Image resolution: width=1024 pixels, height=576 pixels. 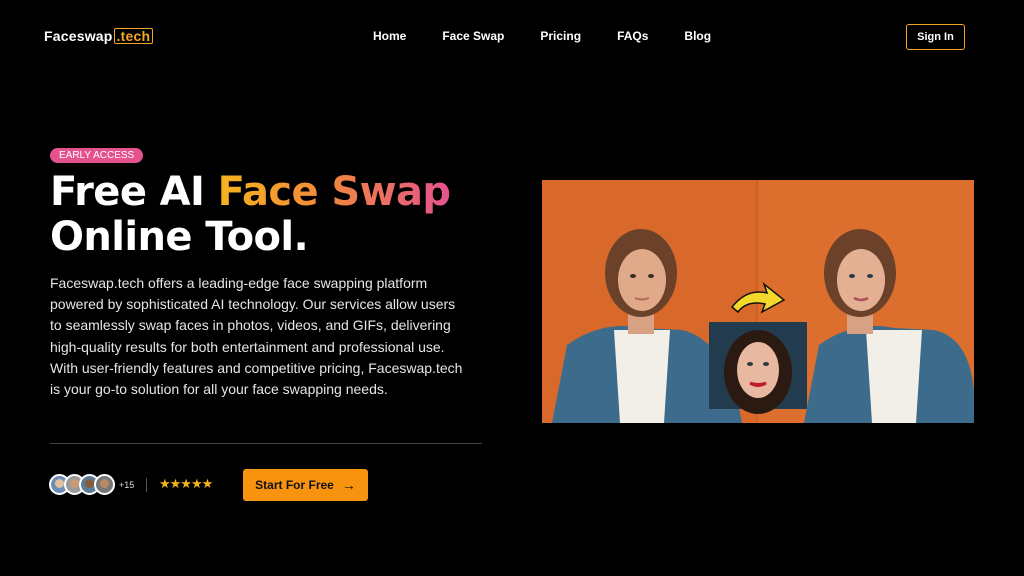 What do you see at coordinates (104, 484) in the screenshot?
I see `avatar` at bounding box center [104, 484].